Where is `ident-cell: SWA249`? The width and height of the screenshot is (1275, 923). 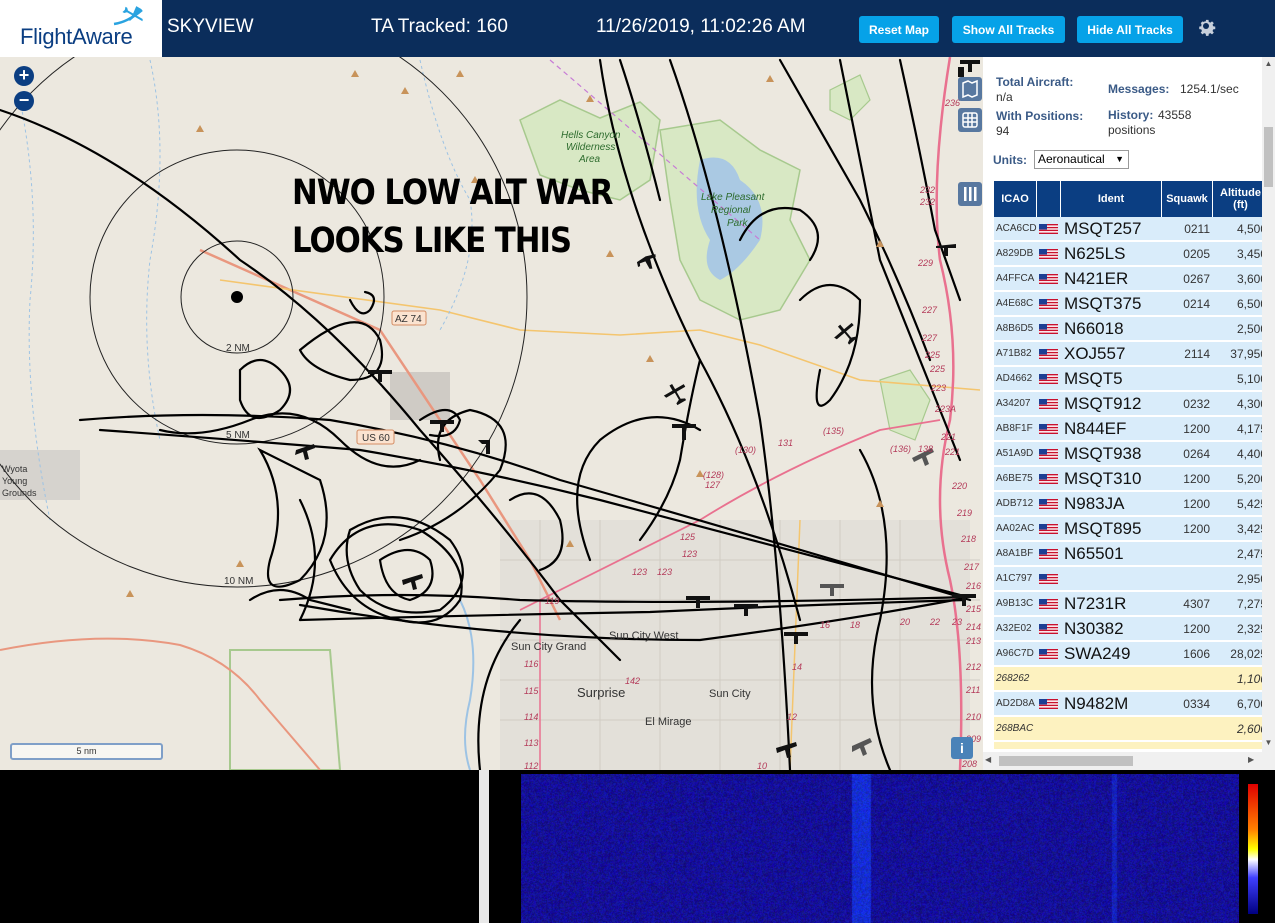 ident-cell: SWA249 is located at coordinates (1097, 653).